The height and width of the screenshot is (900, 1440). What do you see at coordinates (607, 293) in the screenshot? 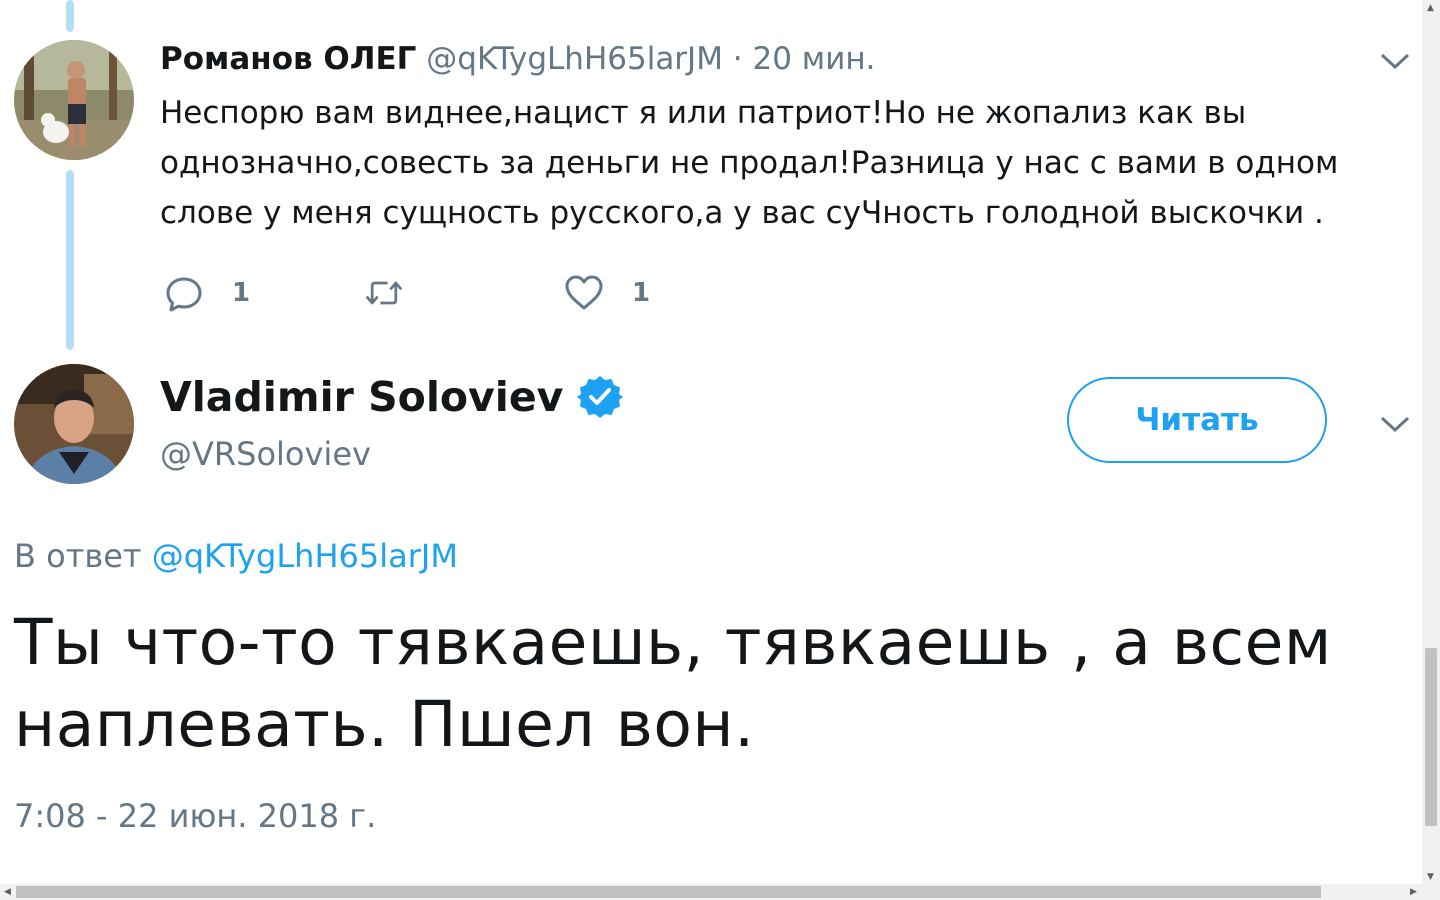
I see `like-action: 1` at bounding box center [607, 293].